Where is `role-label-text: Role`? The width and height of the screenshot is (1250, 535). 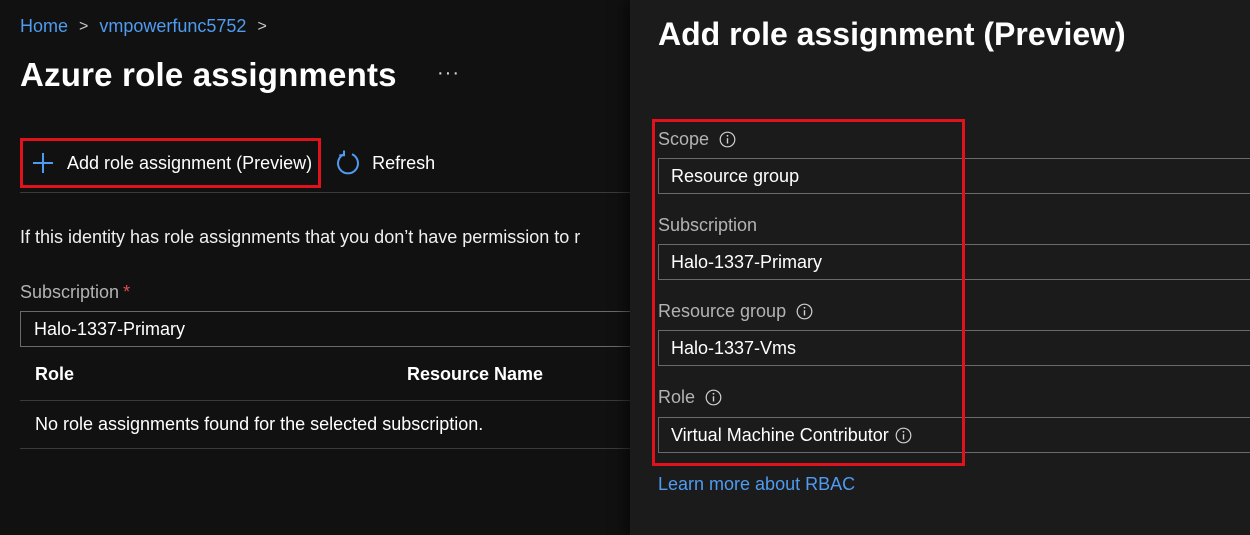 role-label-text: Role is located at coordinates (677, 397).